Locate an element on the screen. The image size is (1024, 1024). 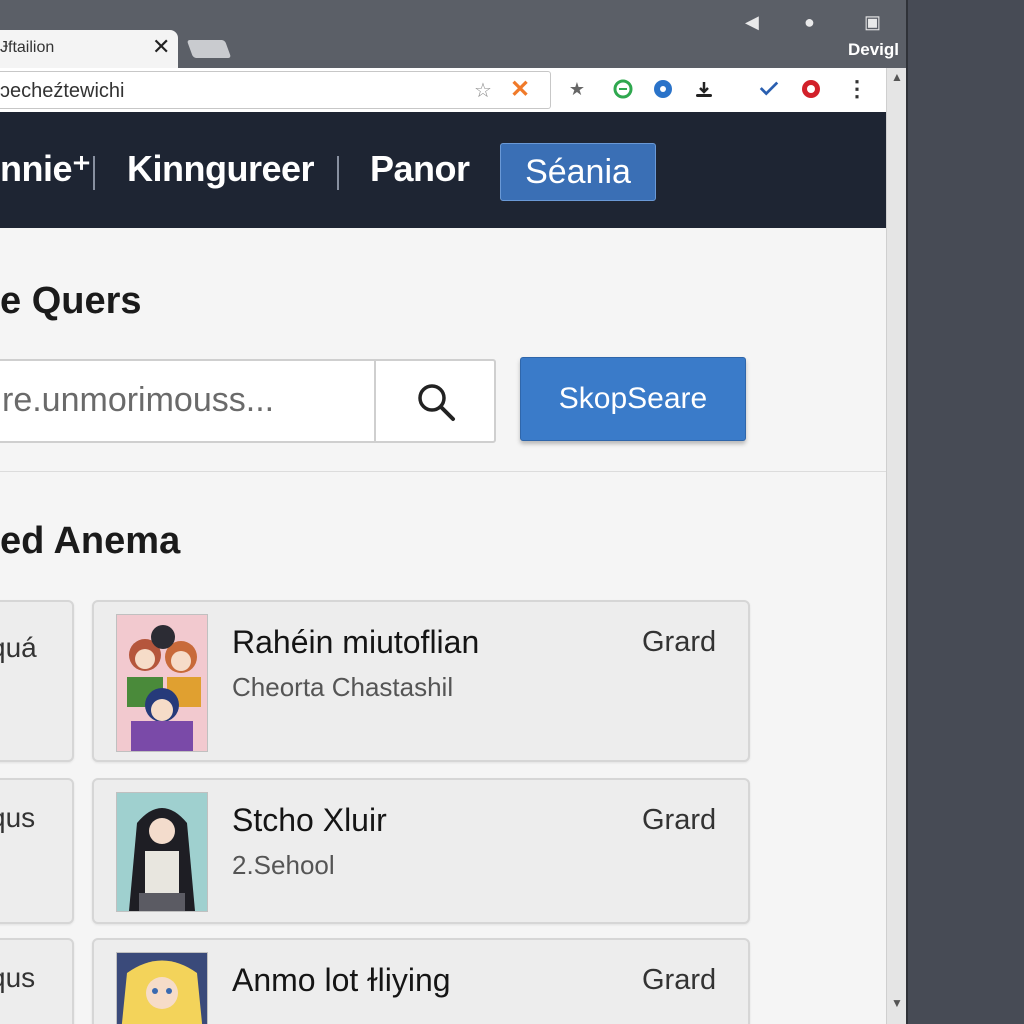
tab-title: Ɉftailion is located at coordinates (27, 47).